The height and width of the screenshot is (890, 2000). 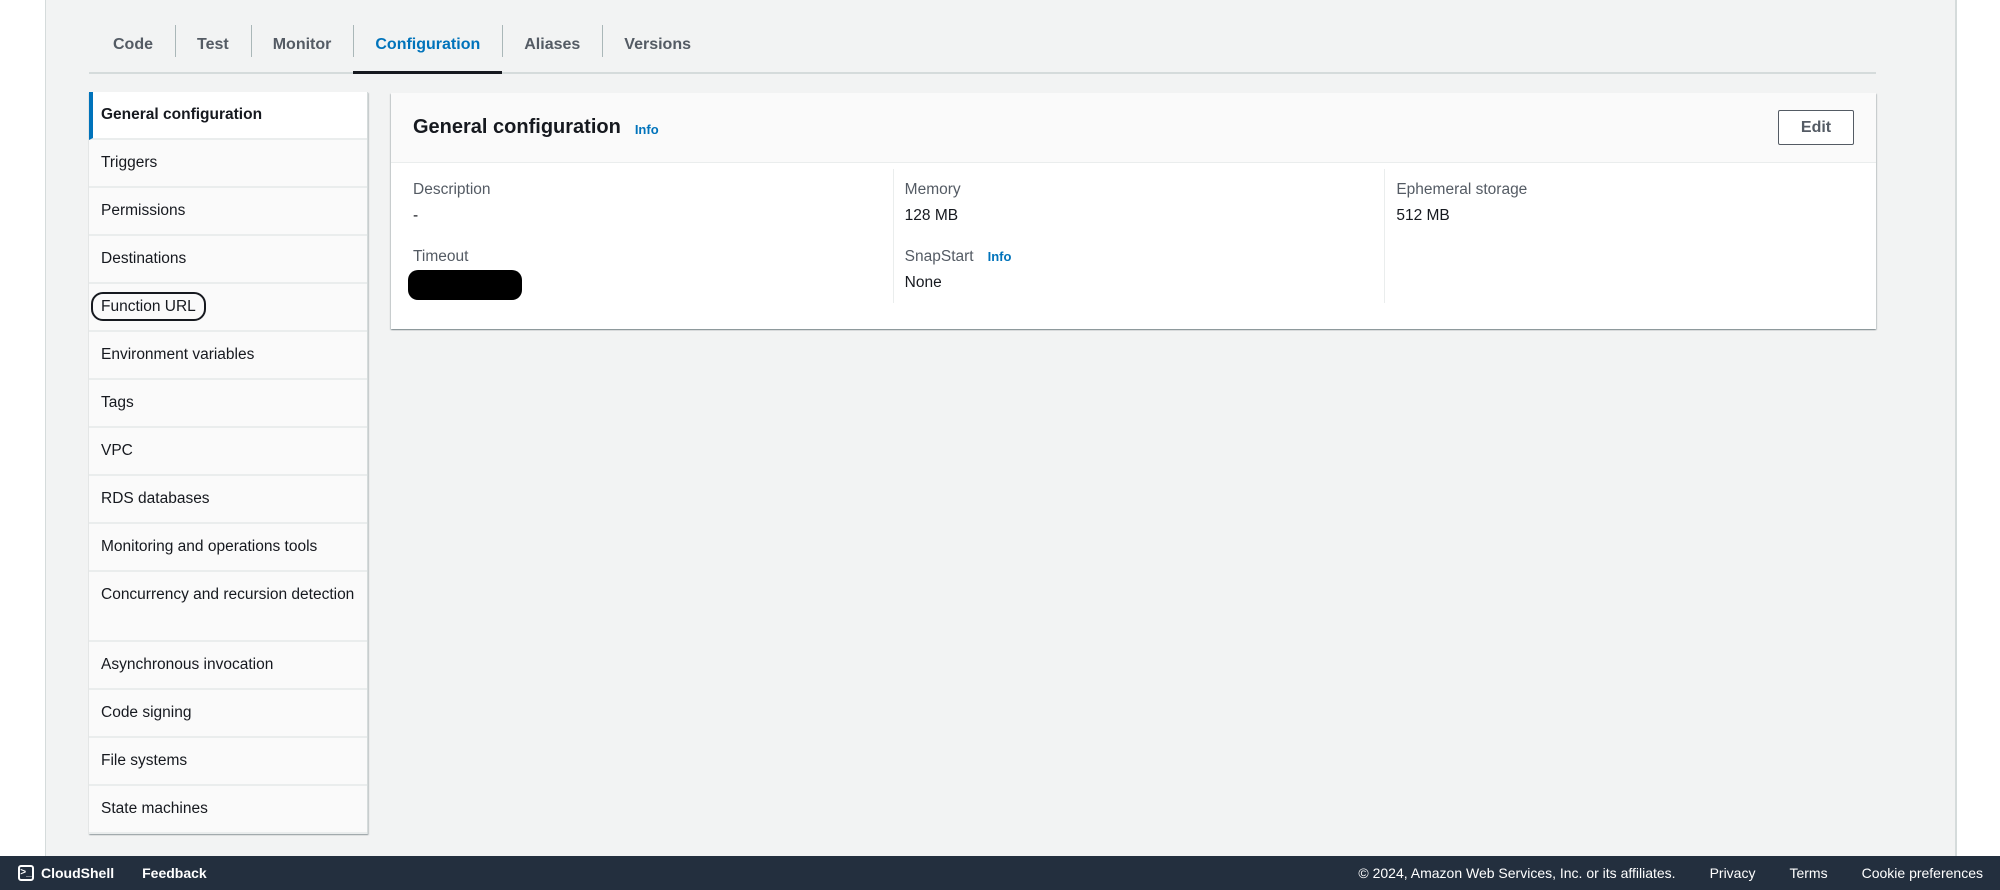 What do you see at coordinates (428, 46) in the screenshot?
I see `tab-configuration: Configuration` at bounding box center [428, 46].